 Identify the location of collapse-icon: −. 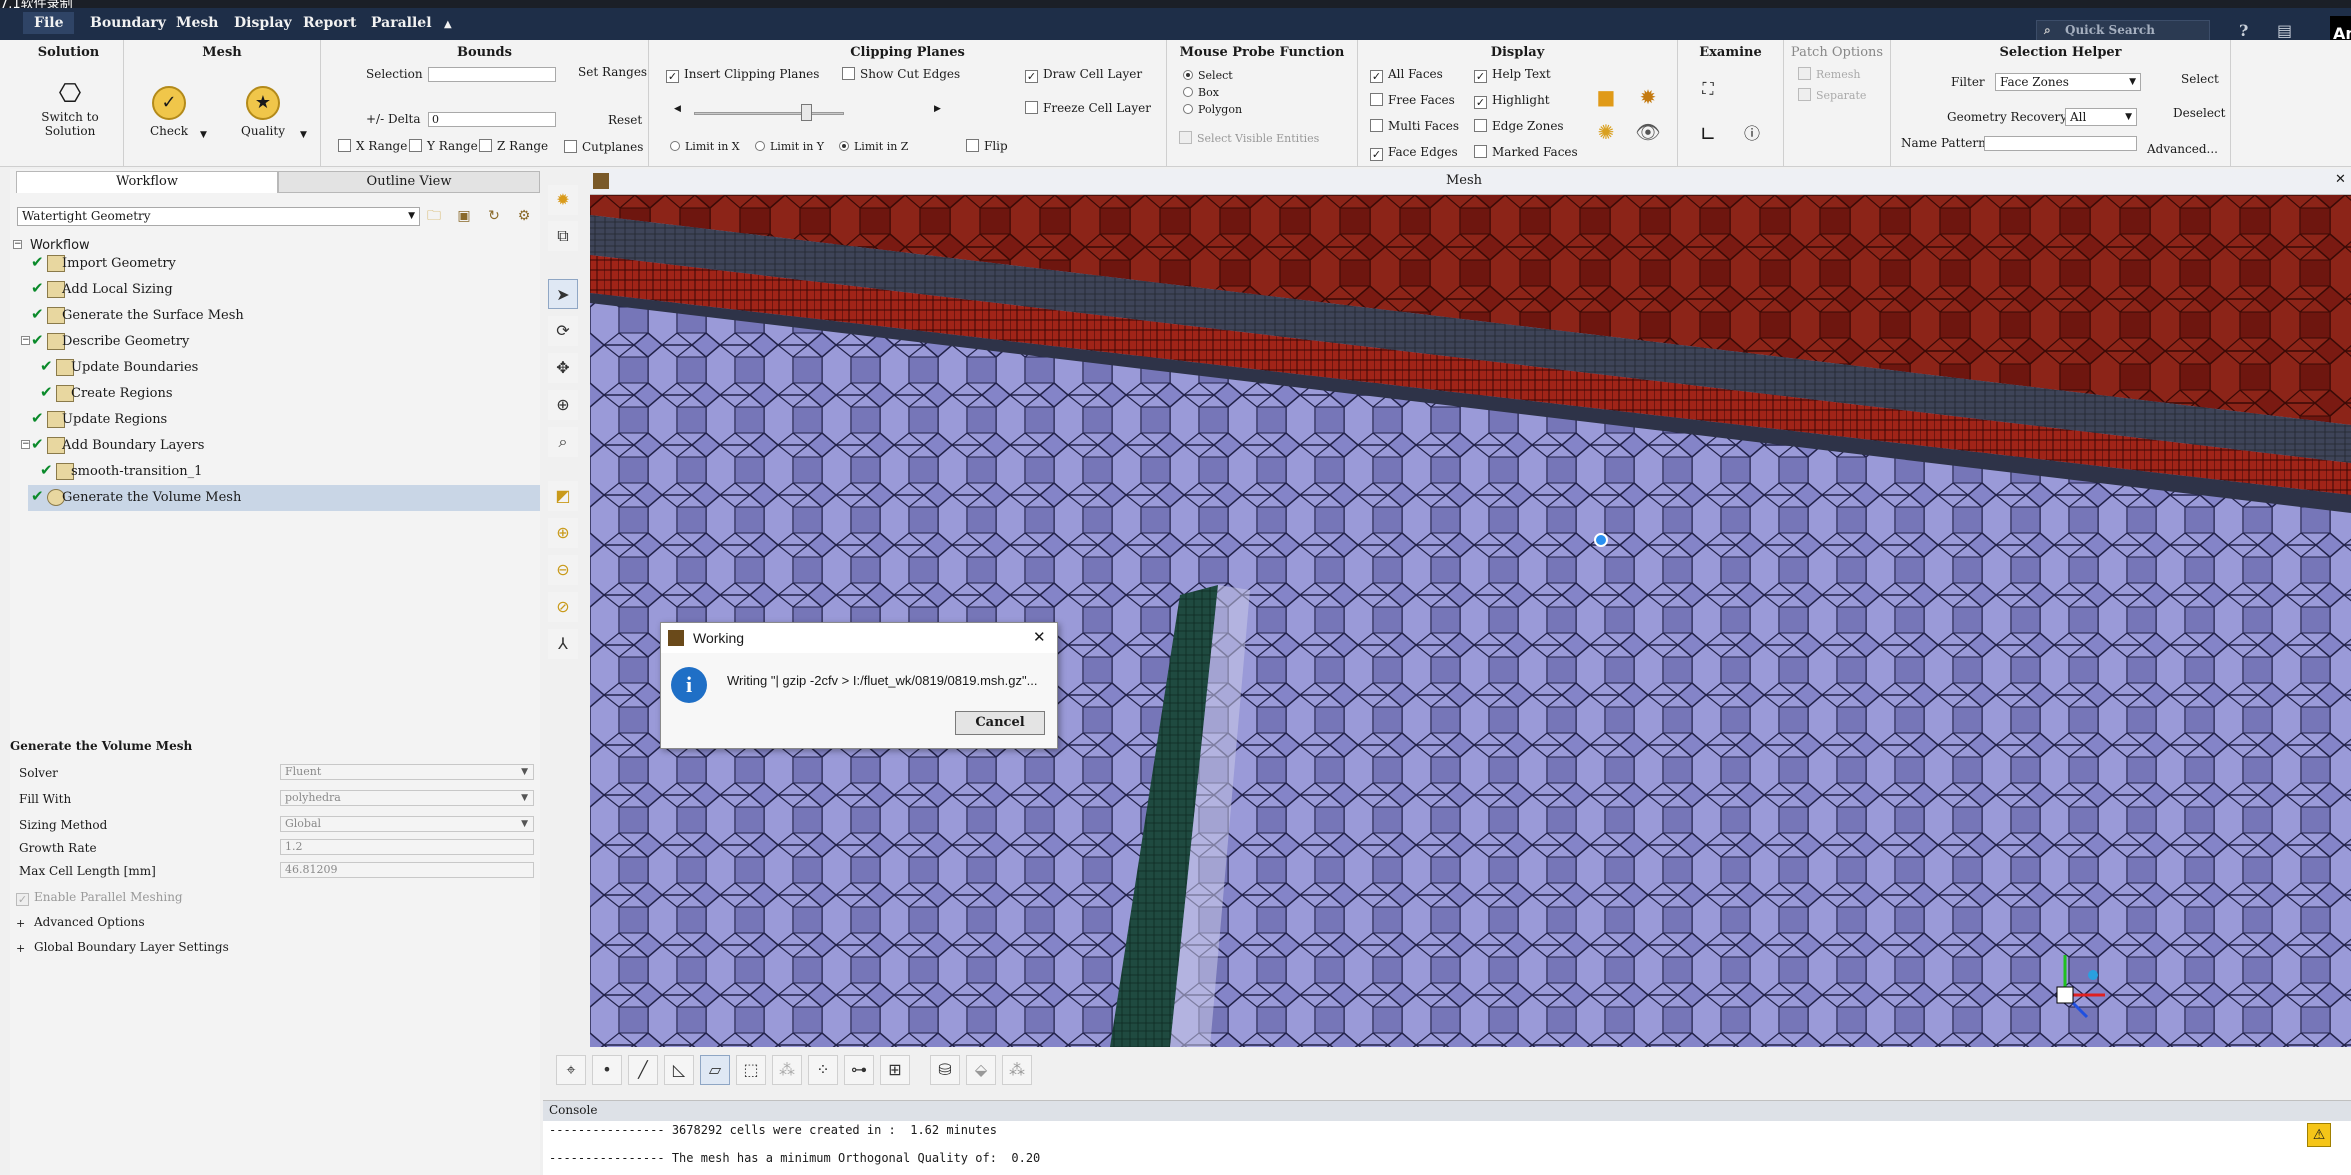
(25, 340).